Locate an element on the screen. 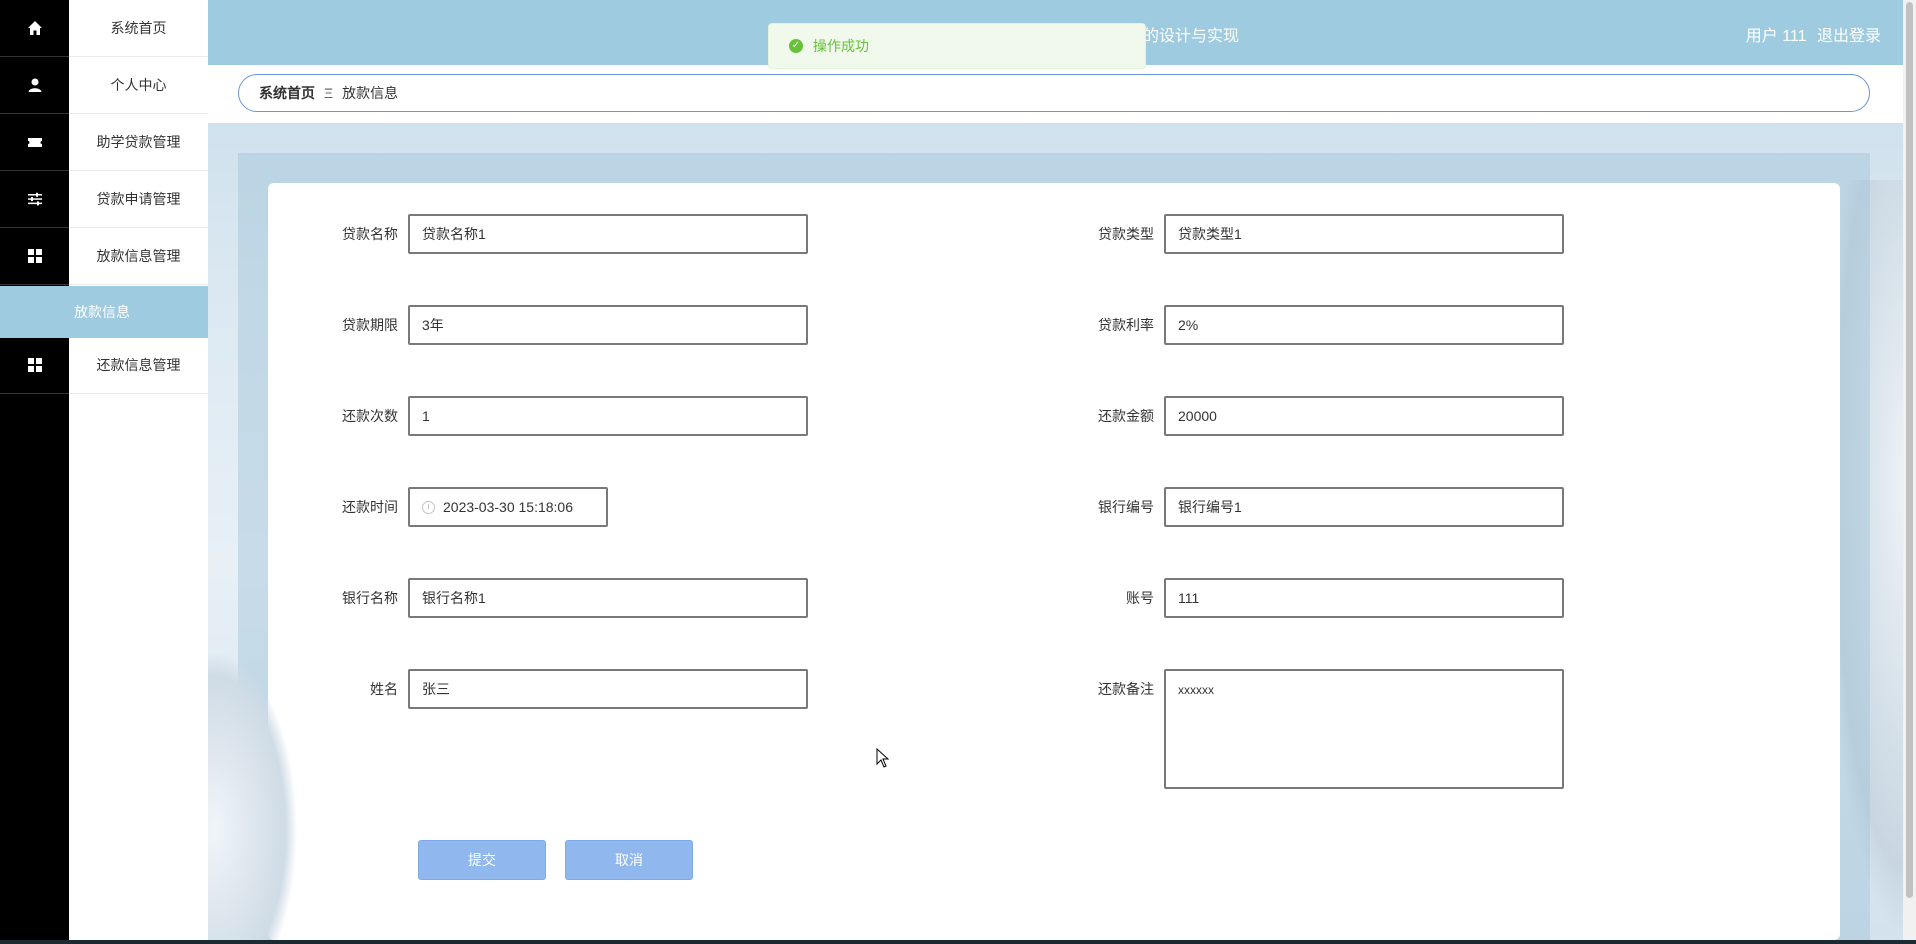 Image resolution: width=1916 pixels, height=944 pixels. name-label: 姓名 is located at coordinates (384, 689).